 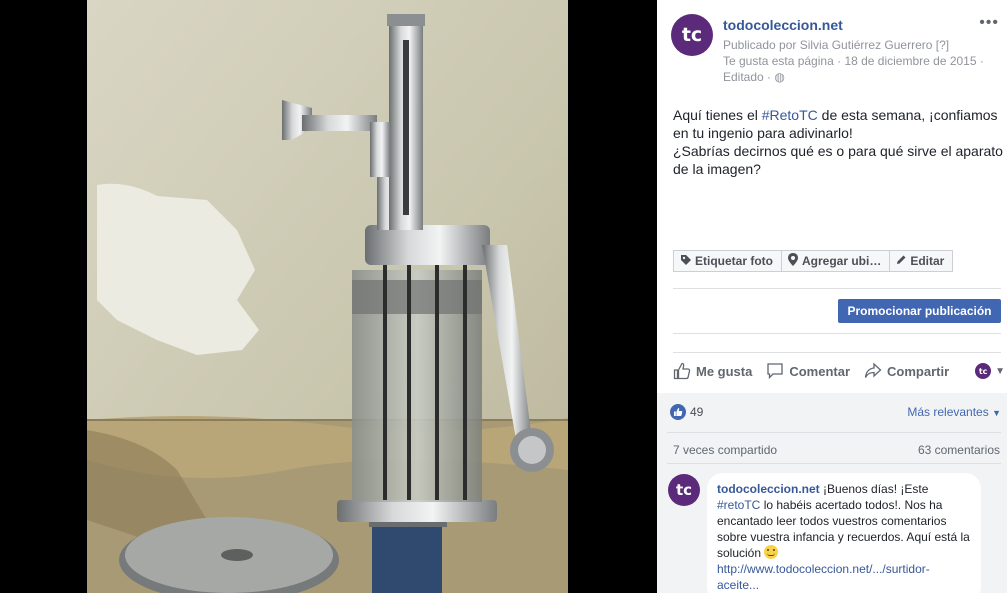 What do you see at coordinates (768, 489) in the screenshot?
I see `comment-author: todocoleccion.net` at bounding box center [768, 489].